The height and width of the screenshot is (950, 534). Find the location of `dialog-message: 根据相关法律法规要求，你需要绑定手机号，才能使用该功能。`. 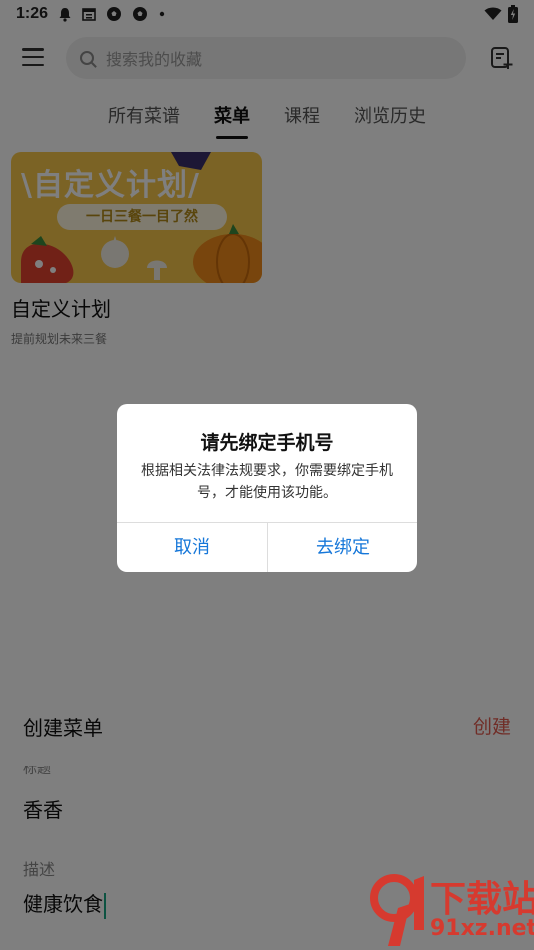

dialog-message: 根据相关法律法规要求，你需要绑定手机号，才能使用该功能。 is located at coordinates (267, 482).